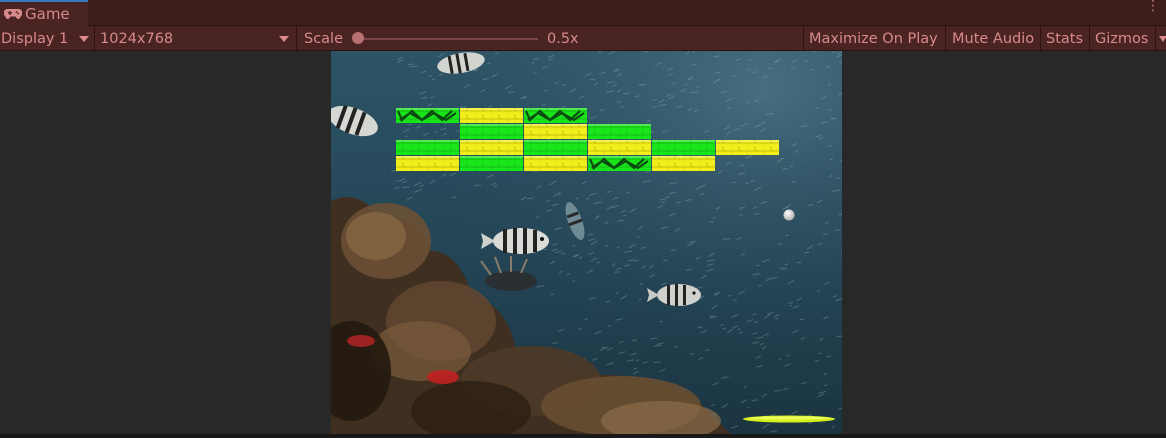  I want to click on scale-text: Scale, so click(324, 38).